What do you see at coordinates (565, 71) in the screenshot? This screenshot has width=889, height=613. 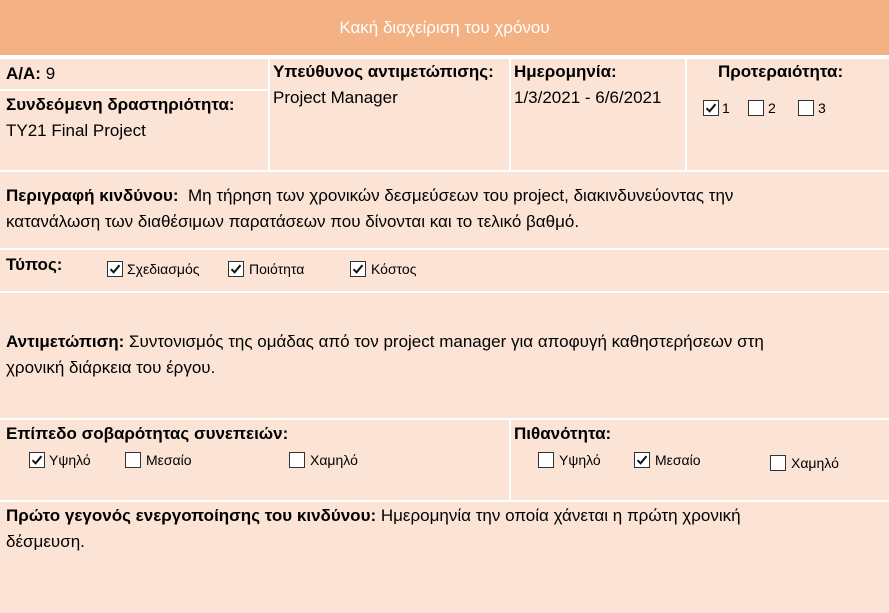 I see `date-label: Ημερομηνία:` at bounding box center [565, 71].